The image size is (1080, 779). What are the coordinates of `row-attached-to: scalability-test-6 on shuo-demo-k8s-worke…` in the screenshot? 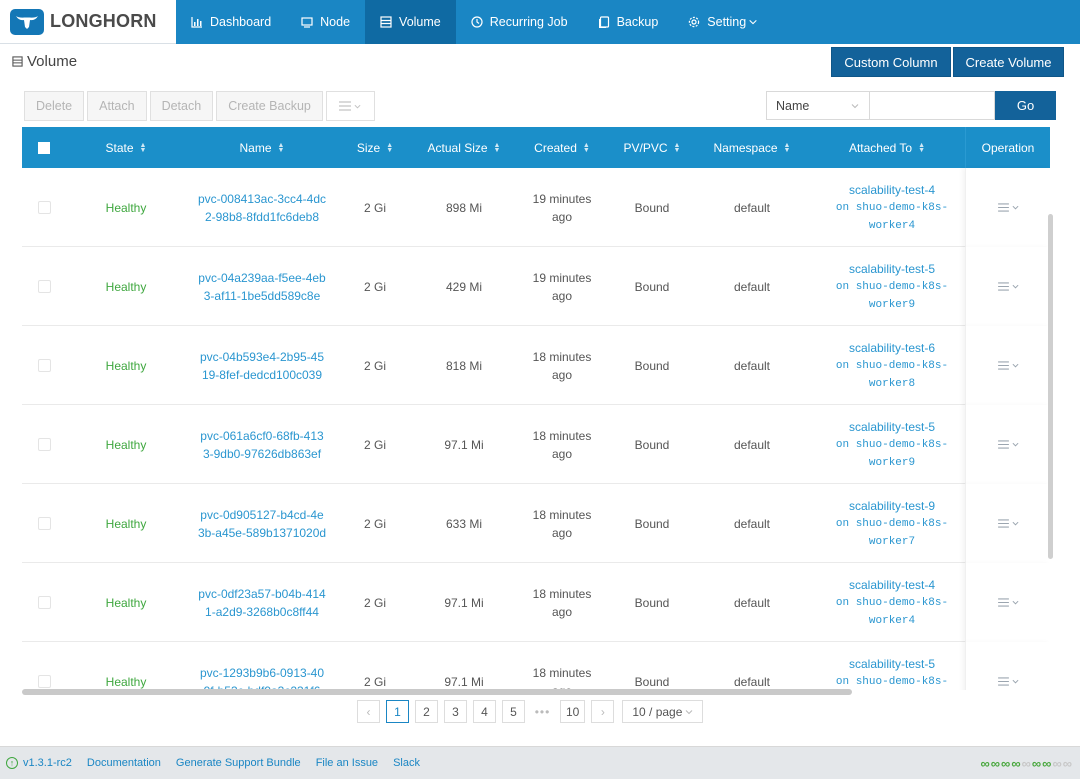 It's located at (892, 365).